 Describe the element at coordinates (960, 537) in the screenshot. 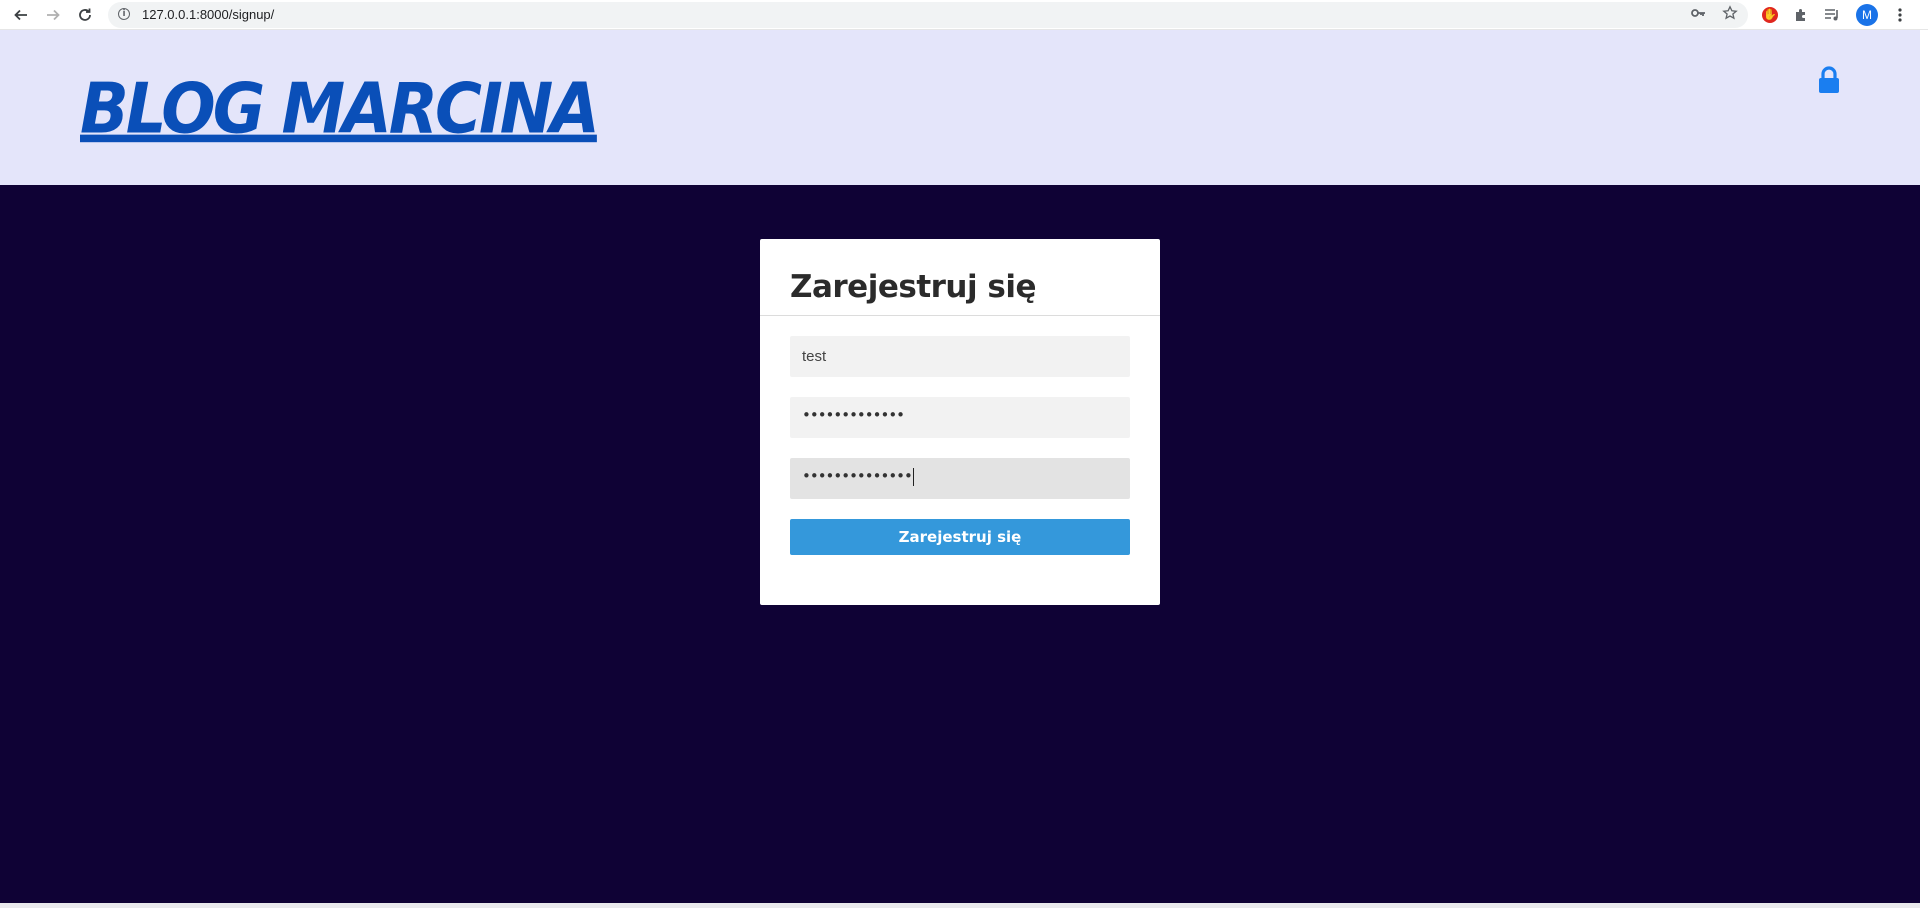

I see `signup-submit-button: Zarejestruj się` at that location.